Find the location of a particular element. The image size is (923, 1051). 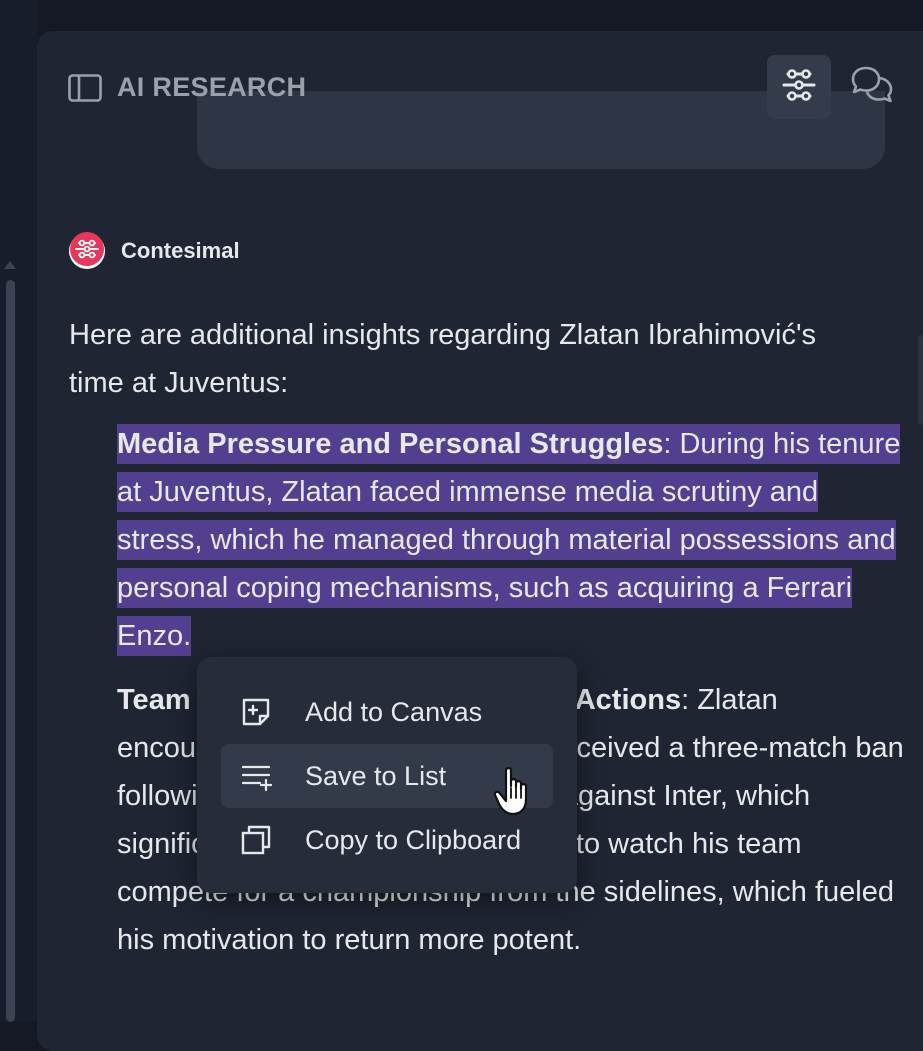

assistant-header: Contesimal is located at coordinates (154, 251).